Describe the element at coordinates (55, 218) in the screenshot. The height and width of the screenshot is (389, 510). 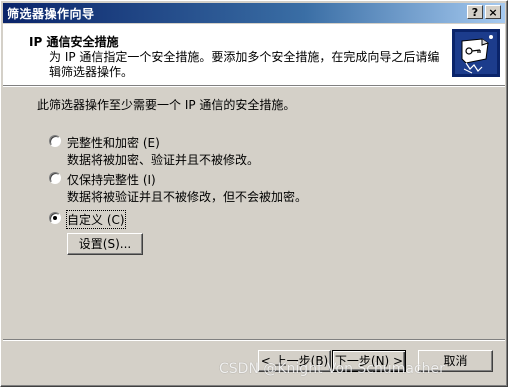
I see `radio-custom` at that location.